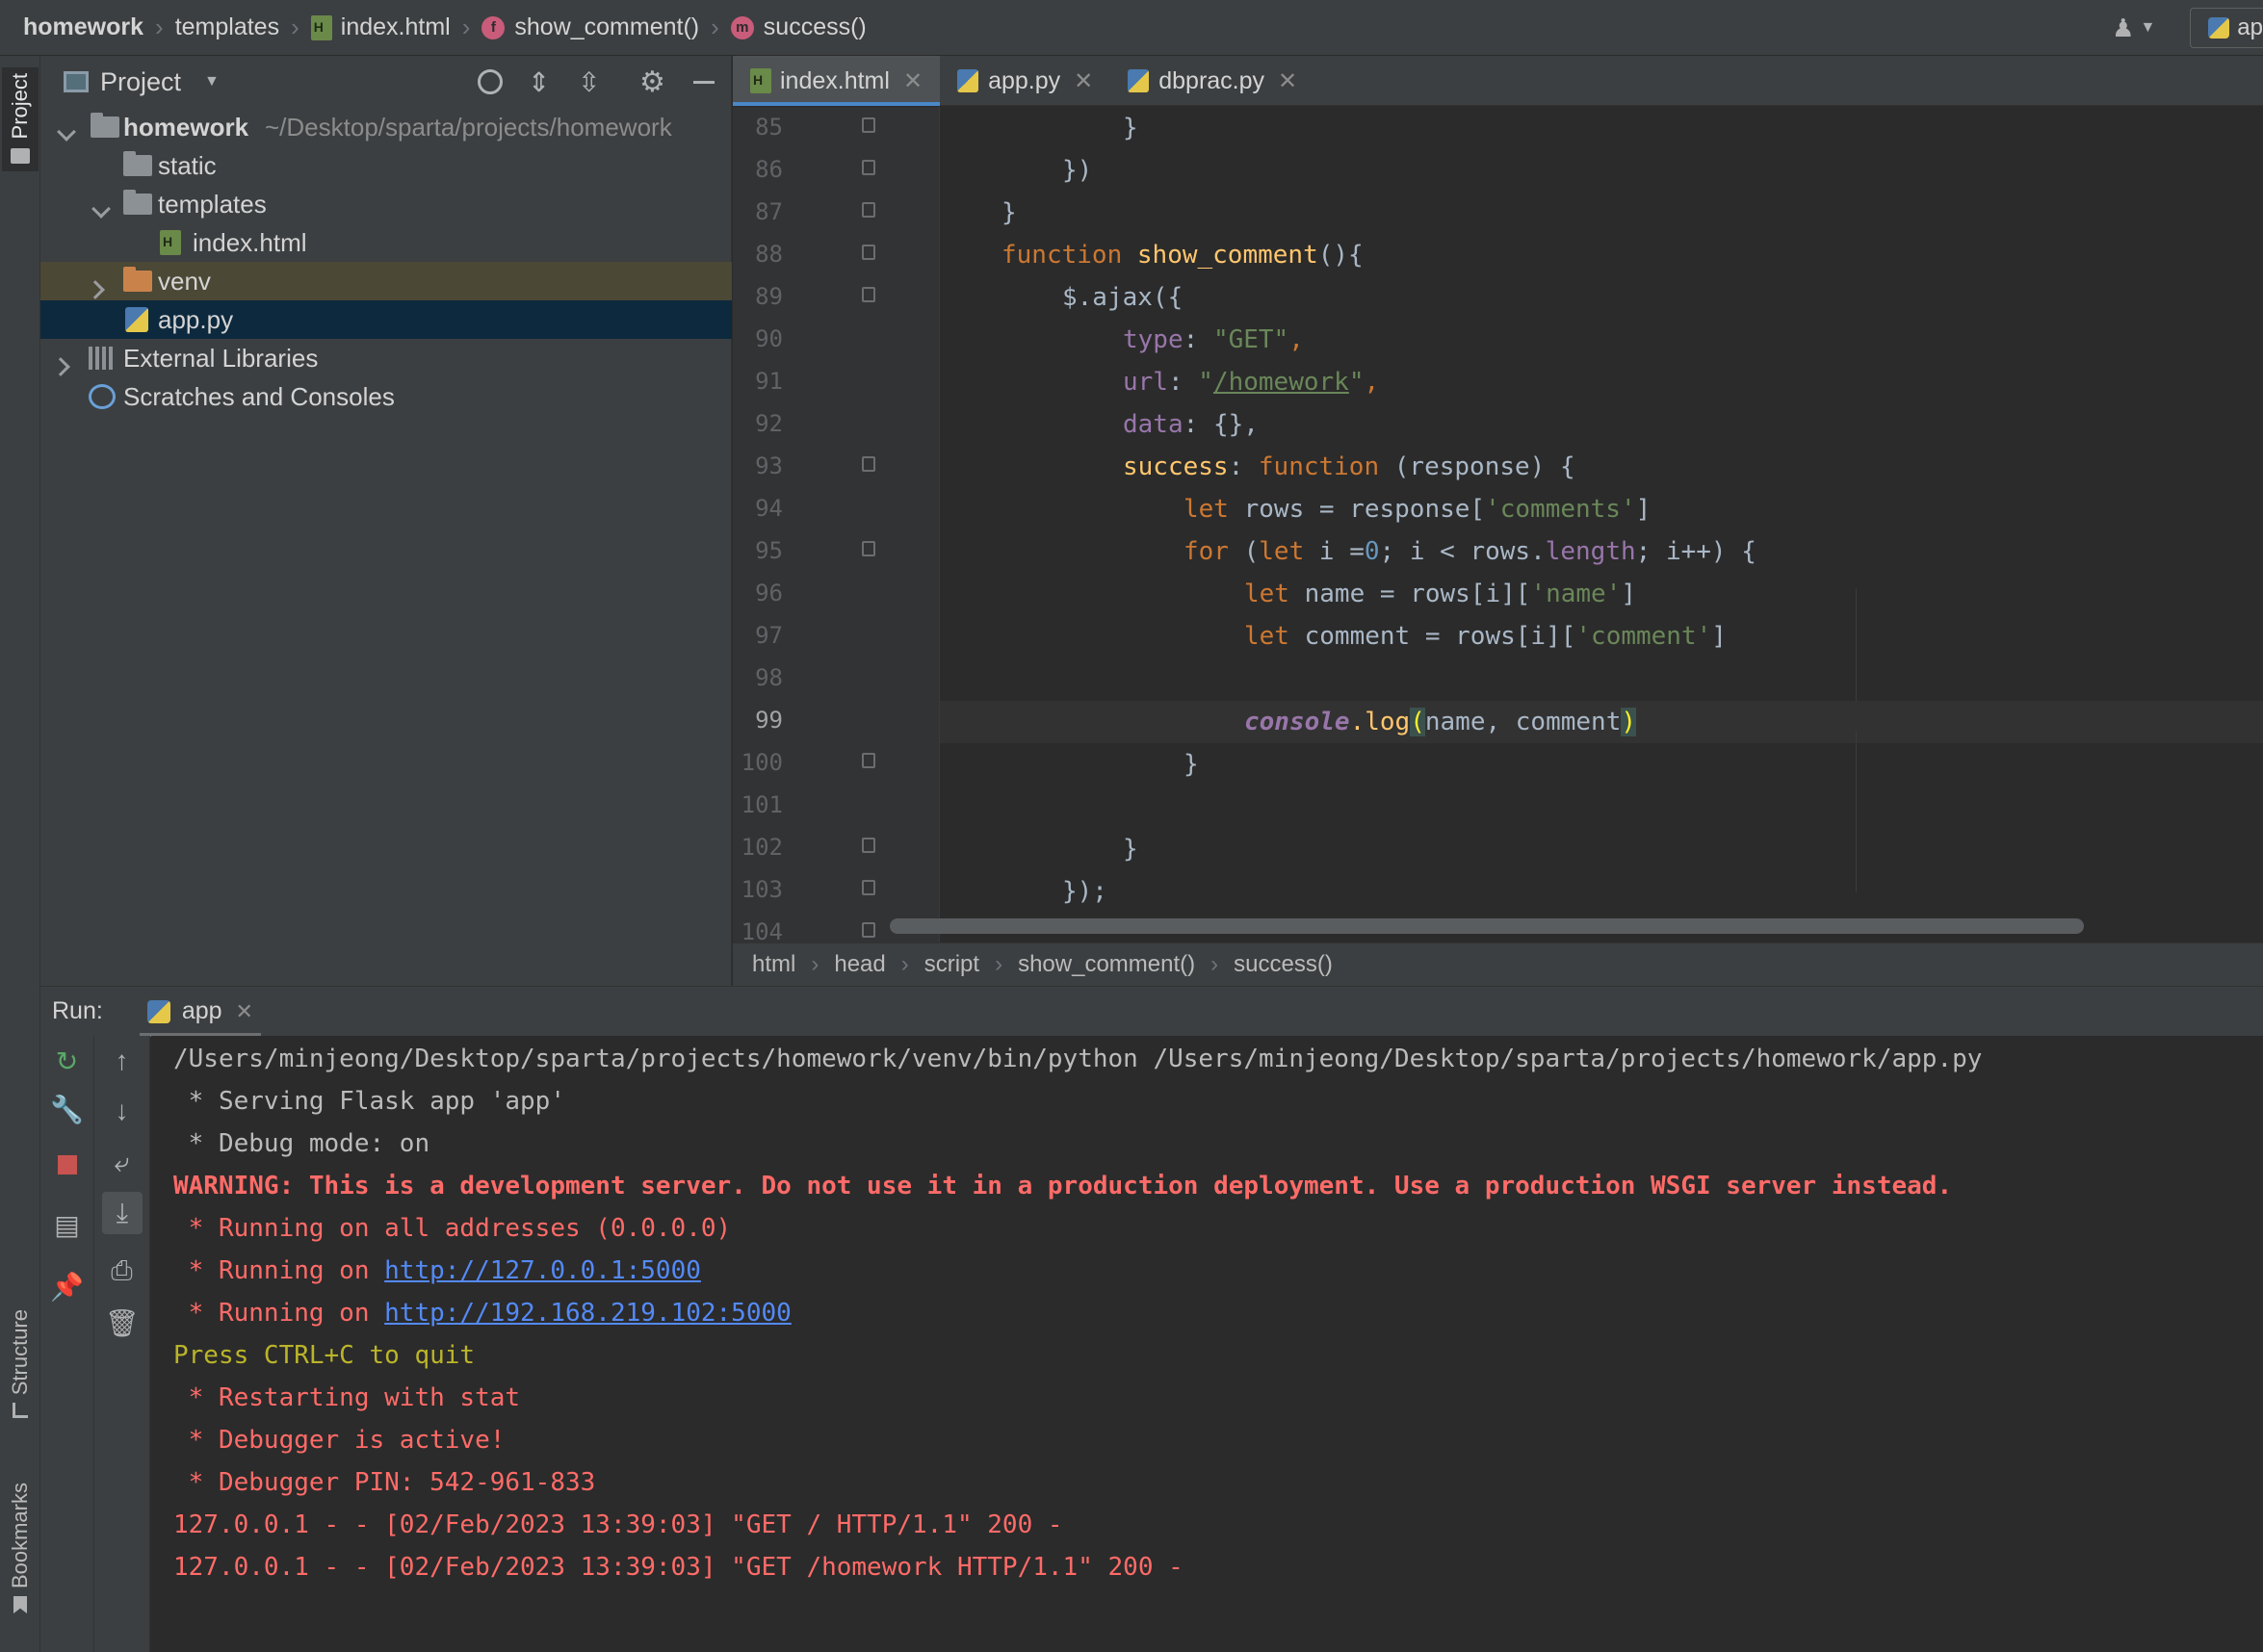  What do you see at coordinates (259, 396) in the screenshot?
I see `tree-item-label: Scratches and Consoles` at bounding box center [259, 396].